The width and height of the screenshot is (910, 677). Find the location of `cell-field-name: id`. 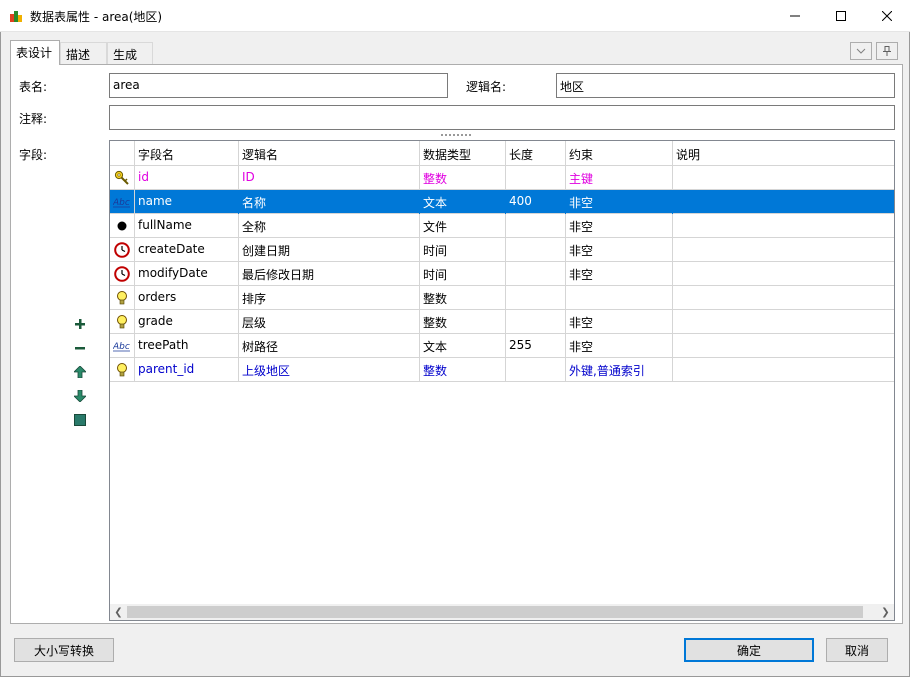

cell-field-name: id is located at coordinates (187, 178).